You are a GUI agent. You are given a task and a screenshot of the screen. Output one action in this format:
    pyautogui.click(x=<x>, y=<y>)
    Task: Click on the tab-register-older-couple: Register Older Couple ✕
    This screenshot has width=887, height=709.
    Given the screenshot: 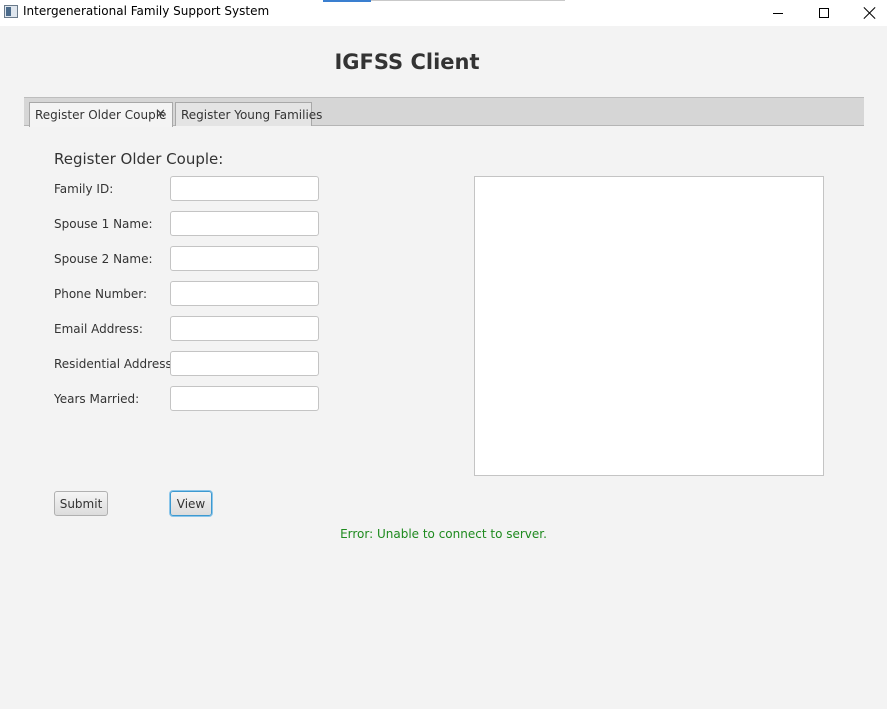 What is the action you would take?
    pyautogui.click(x=101, y=114)
    